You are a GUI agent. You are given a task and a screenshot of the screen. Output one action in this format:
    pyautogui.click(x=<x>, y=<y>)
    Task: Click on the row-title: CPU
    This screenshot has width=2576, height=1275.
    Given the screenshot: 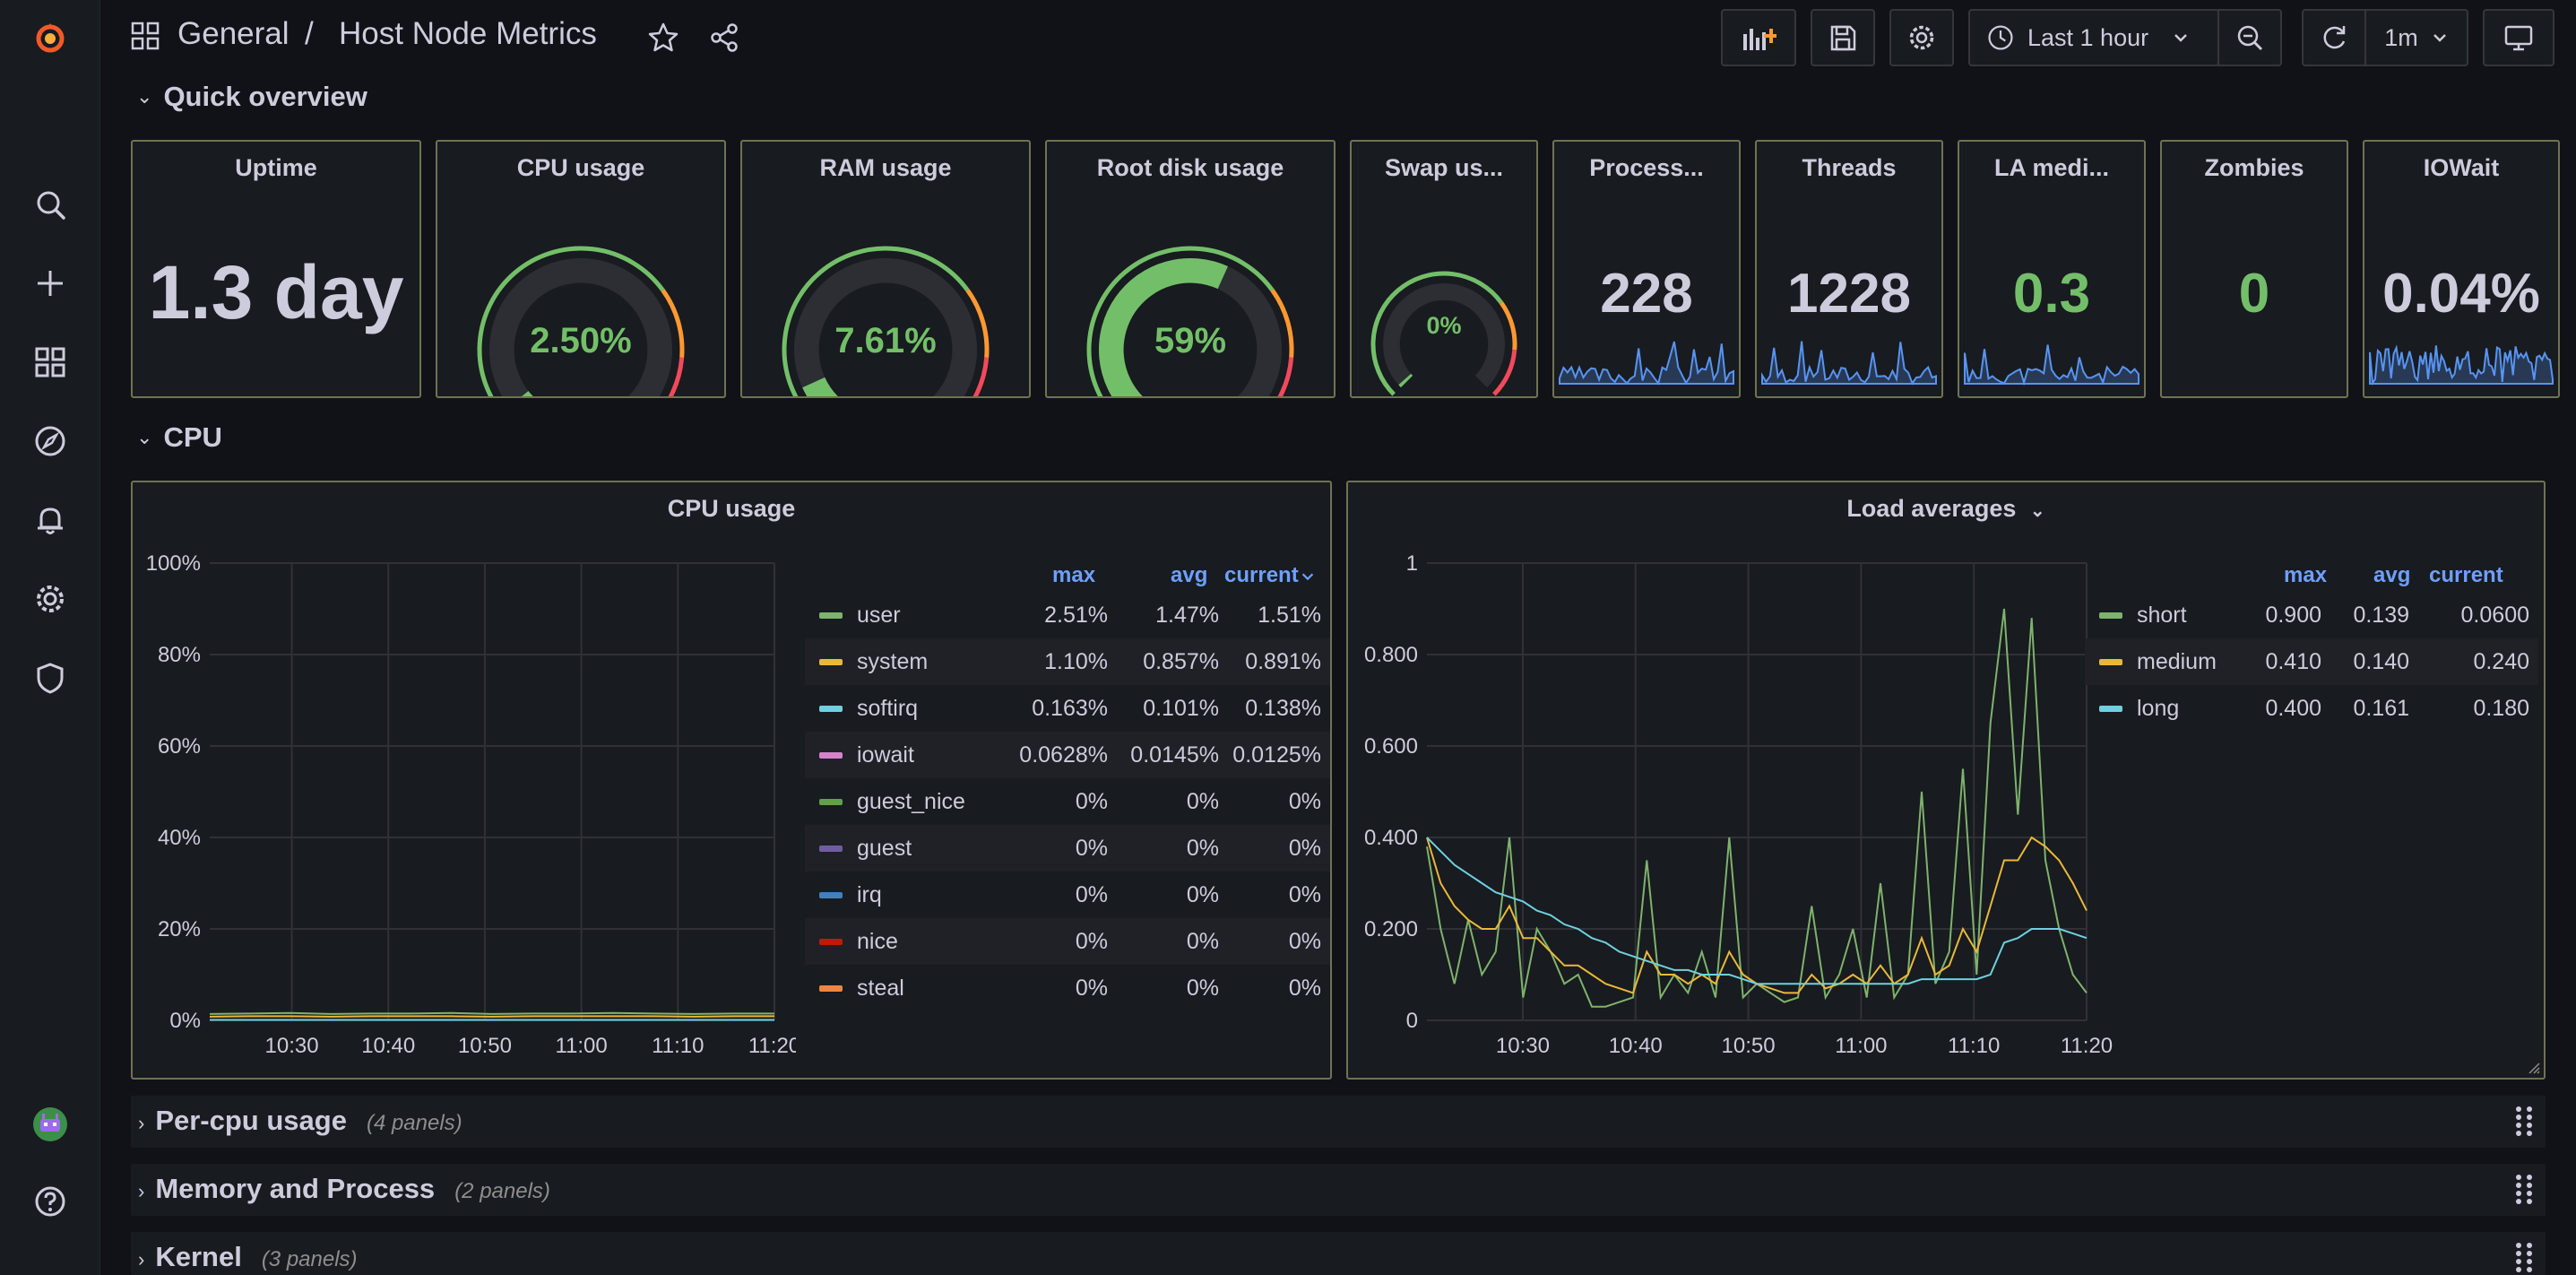 What is the action you would take?
    pyautogui.click(x=192, y=437)
    